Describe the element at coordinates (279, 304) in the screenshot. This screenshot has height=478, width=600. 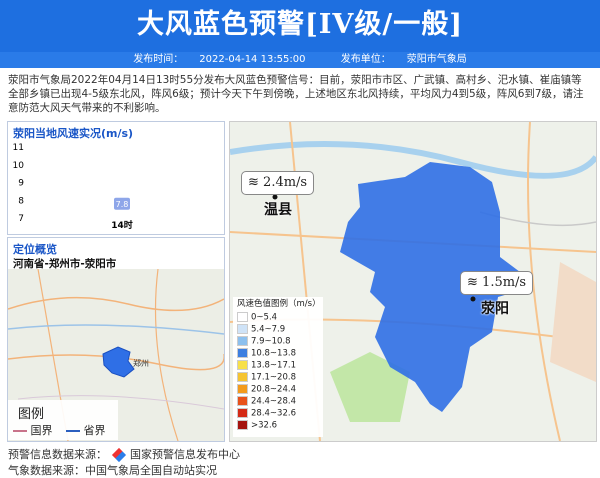
I see `wind-legend-title: 风速色值图例（m/s）` at that location.